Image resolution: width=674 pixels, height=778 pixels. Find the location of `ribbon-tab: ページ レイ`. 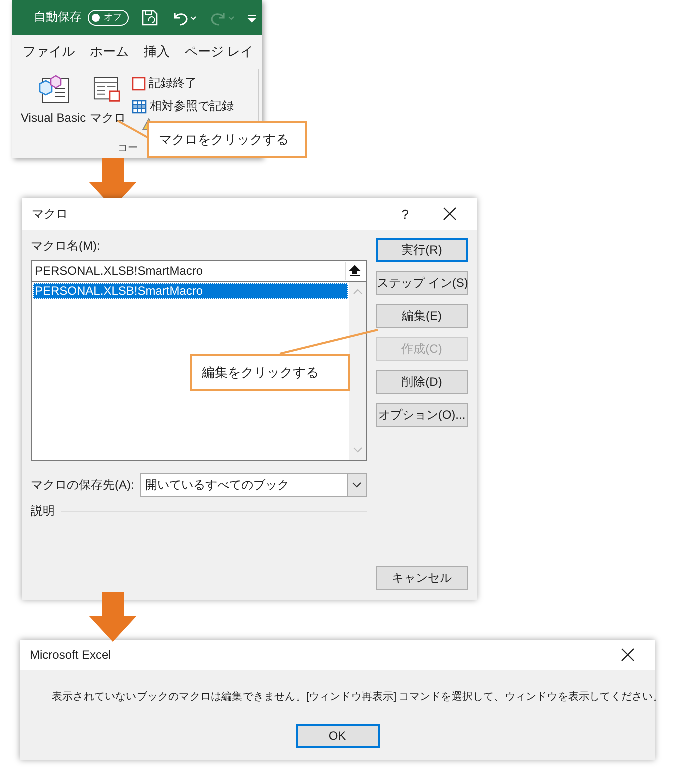

ribbon-tab: ページ レイ is located at coordinates (219, 54).